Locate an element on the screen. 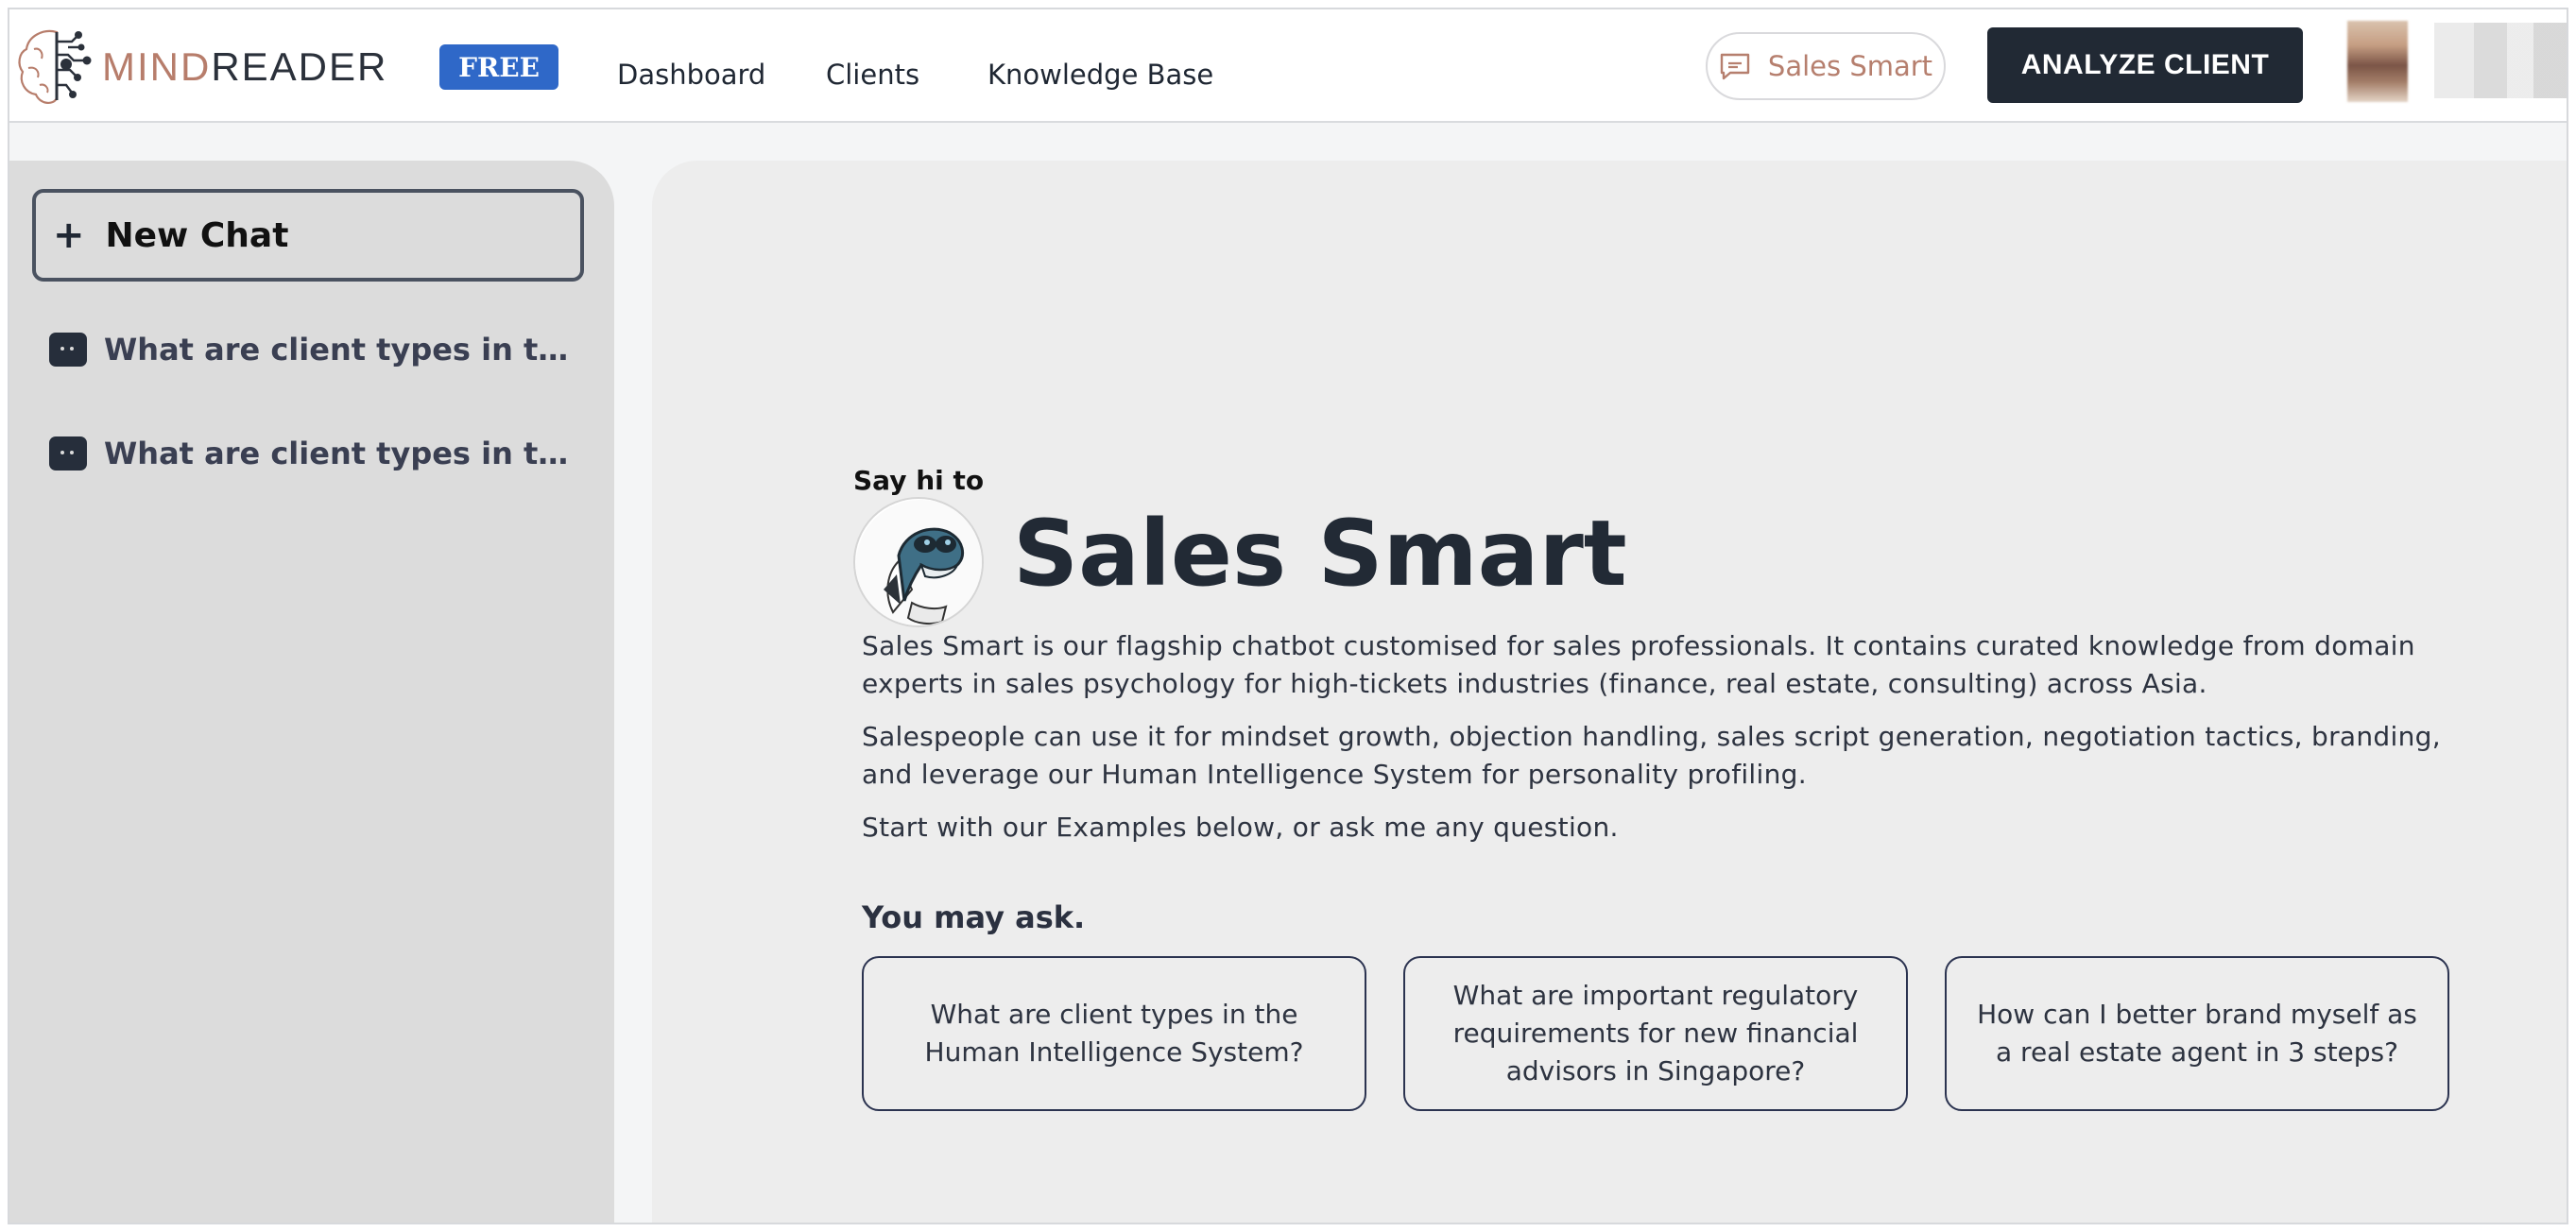 The width and height of the screenshot is (2576, 1232). assistant-selector-button: Sales Smart is located at coordinates (1826, 66).